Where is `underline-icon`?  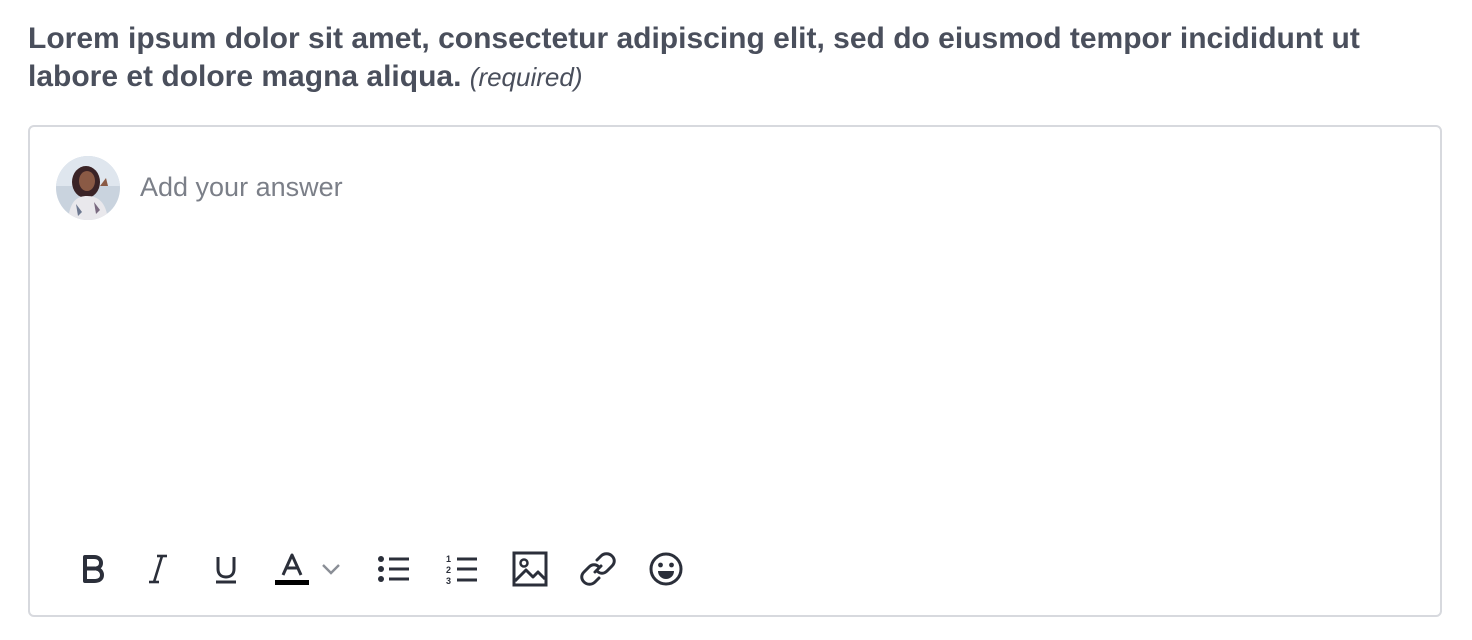
underline-icon is located at coordinates (226, 570).